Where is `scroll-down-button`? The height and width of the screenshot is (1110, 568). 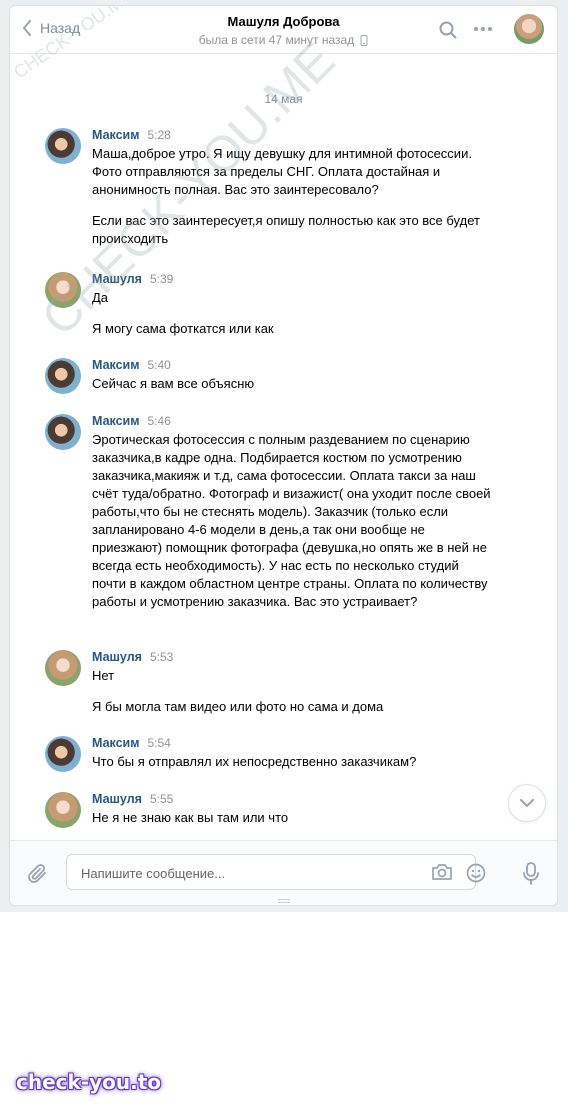
scroll-down-button is located at coordinates (527, 803).